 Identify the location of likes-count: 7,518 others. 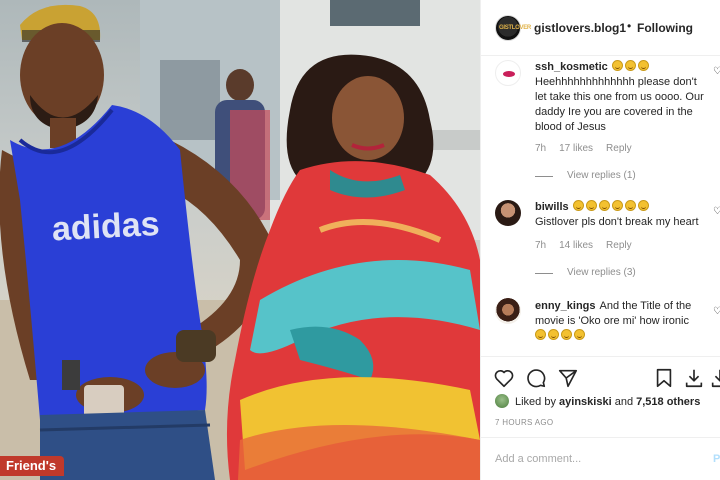
(668, 402).